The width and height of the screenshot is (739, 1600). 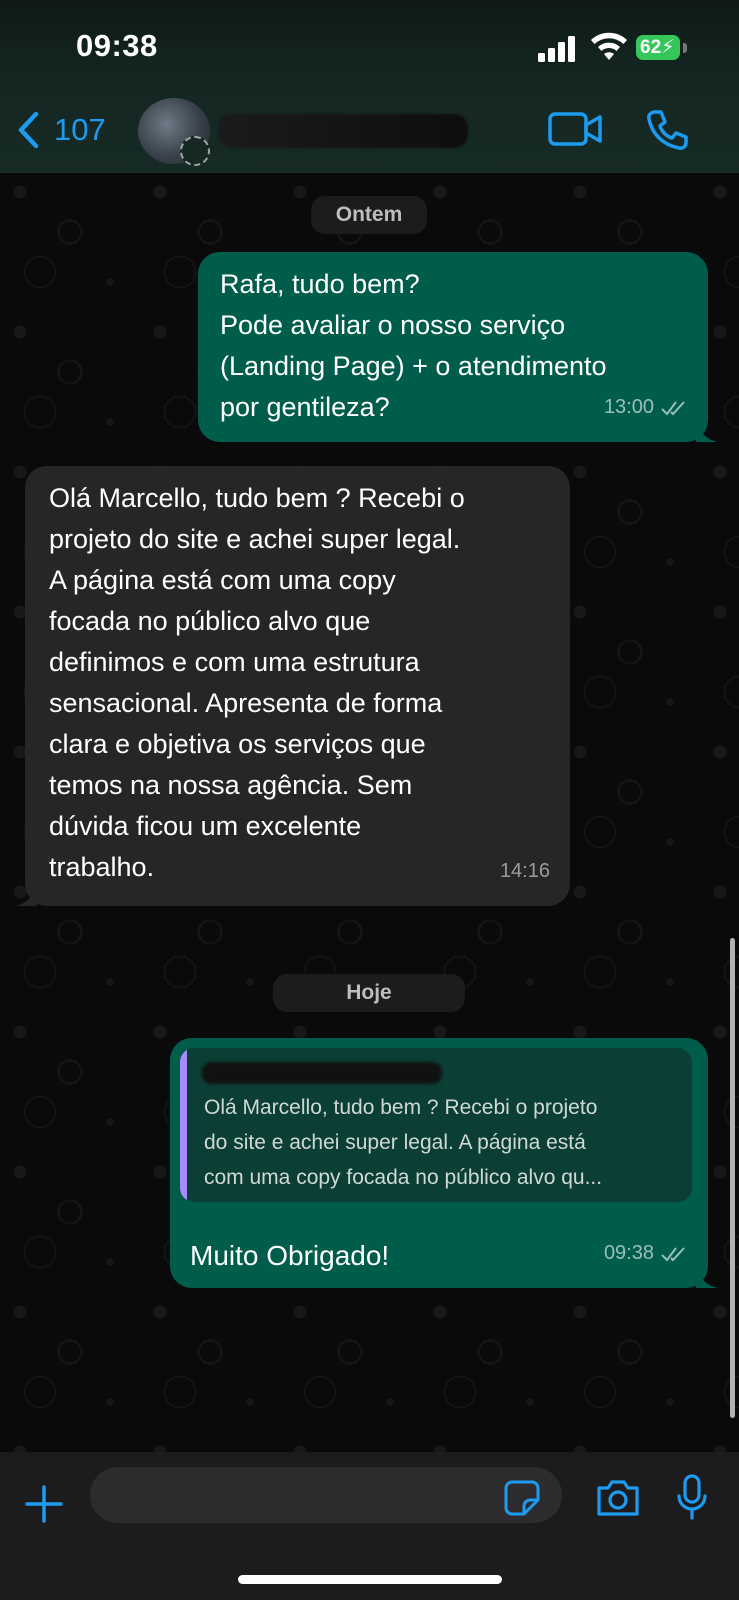 I want to click on battery-cap, so click(x=685, y=48).